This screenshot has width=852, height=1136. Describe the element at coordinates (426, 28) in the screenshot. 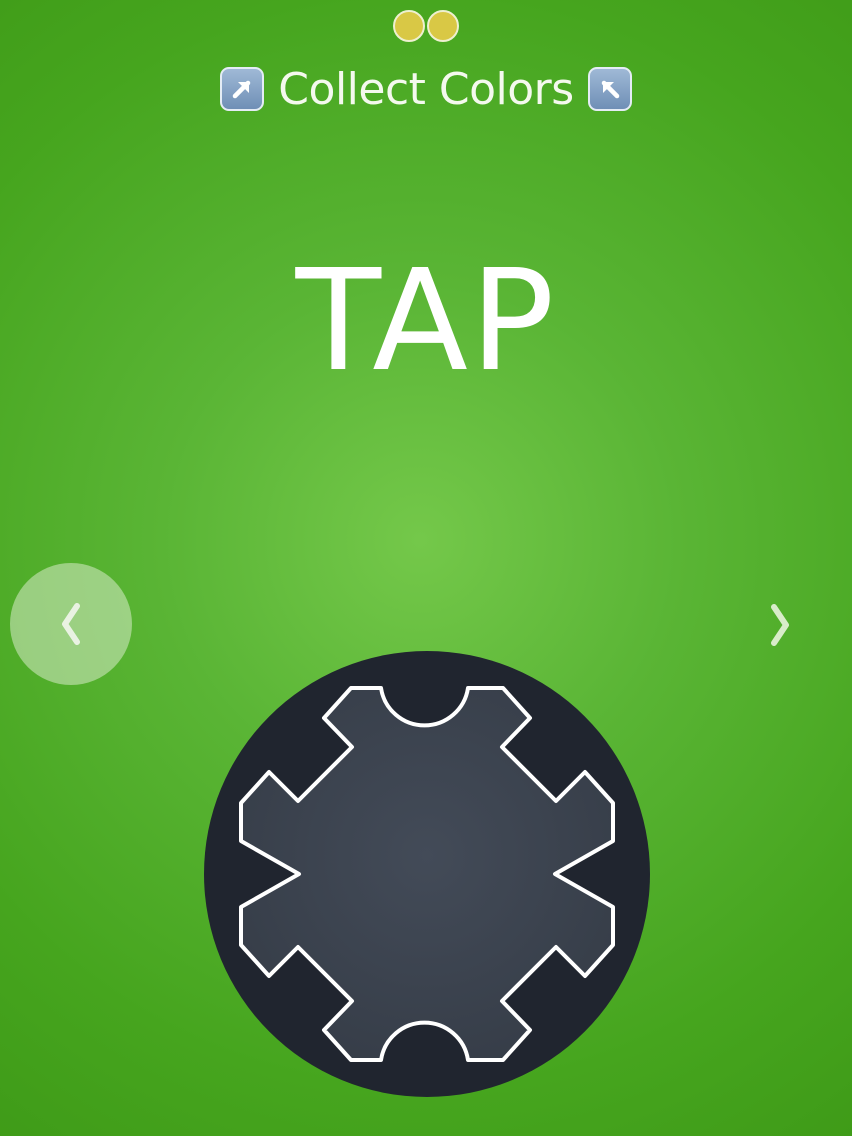

I see `progress-dots` at that location.